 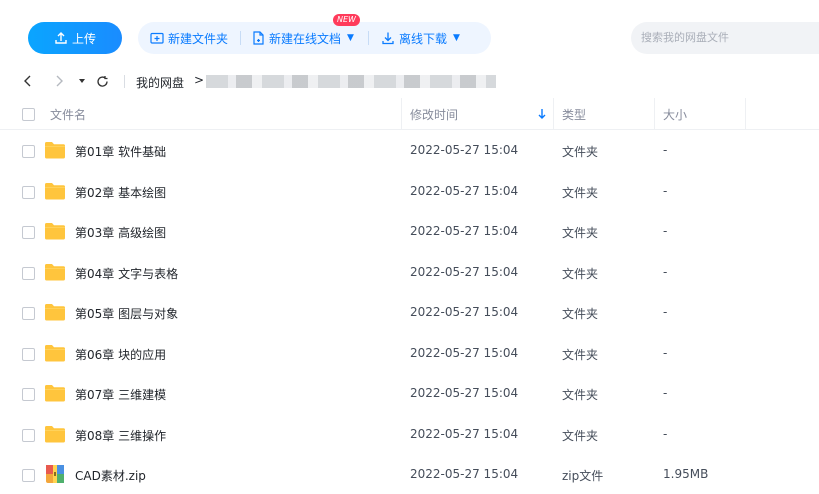 I want to click on new-online-doc-button: 新建在线文档 ▼ NEW, so click(x=305, y=34).